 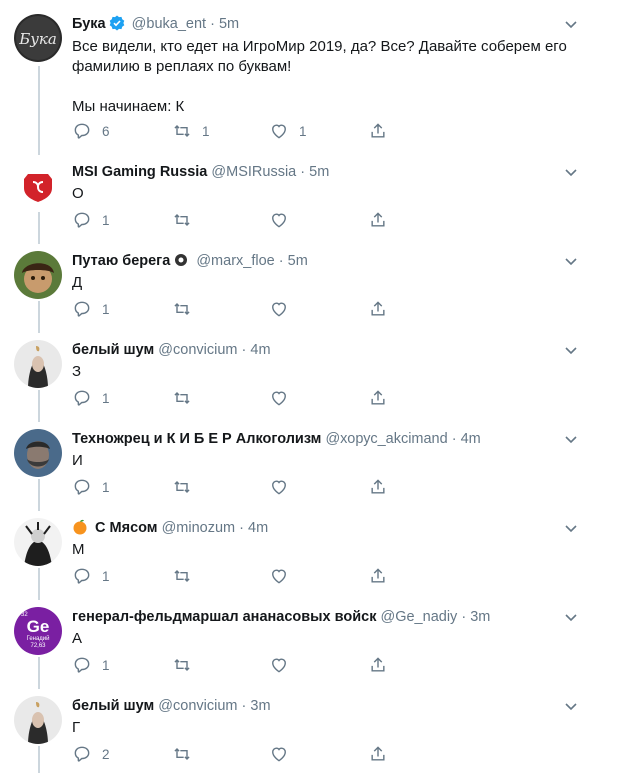 I want to click on author-name: Путаю берега, so click(x=121, y=261).